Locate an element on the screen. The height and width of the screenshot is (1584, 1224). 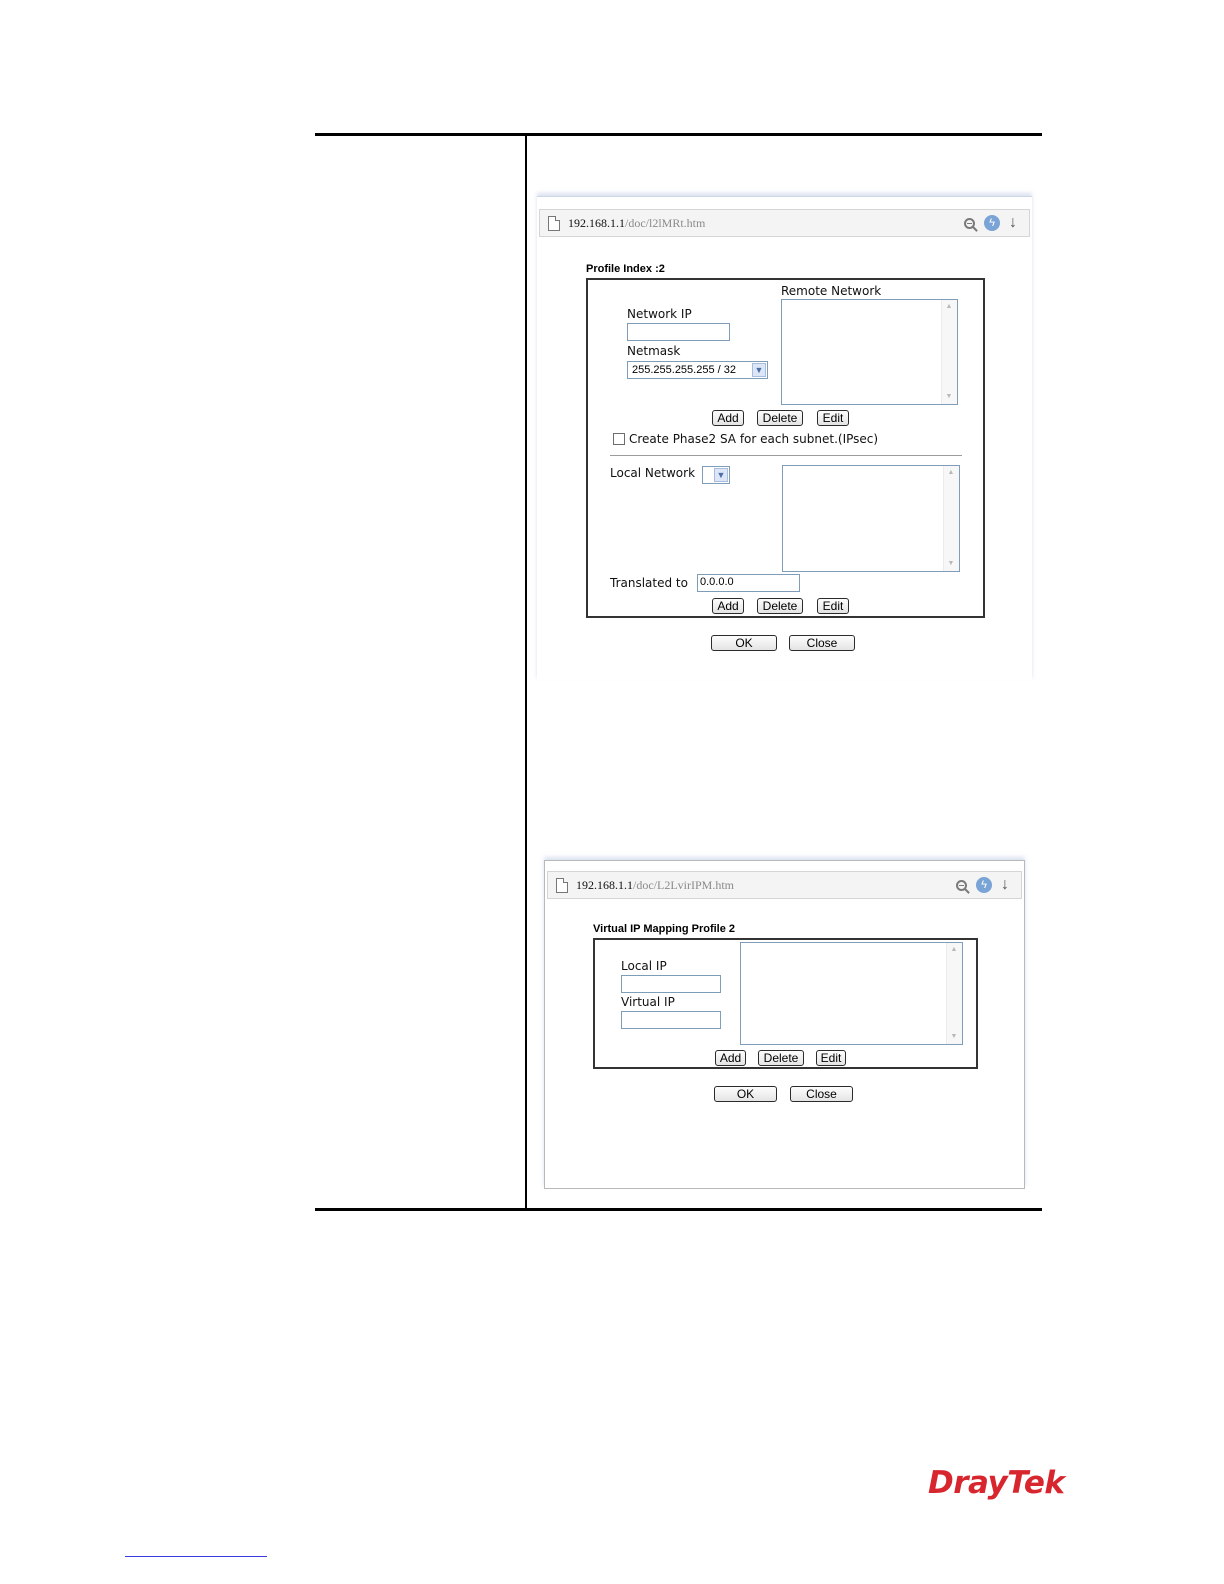
mapping-panel: Local IP Virtual IP ▲ ▼ Add Delete Edit is located at coordinates (785, 1003).